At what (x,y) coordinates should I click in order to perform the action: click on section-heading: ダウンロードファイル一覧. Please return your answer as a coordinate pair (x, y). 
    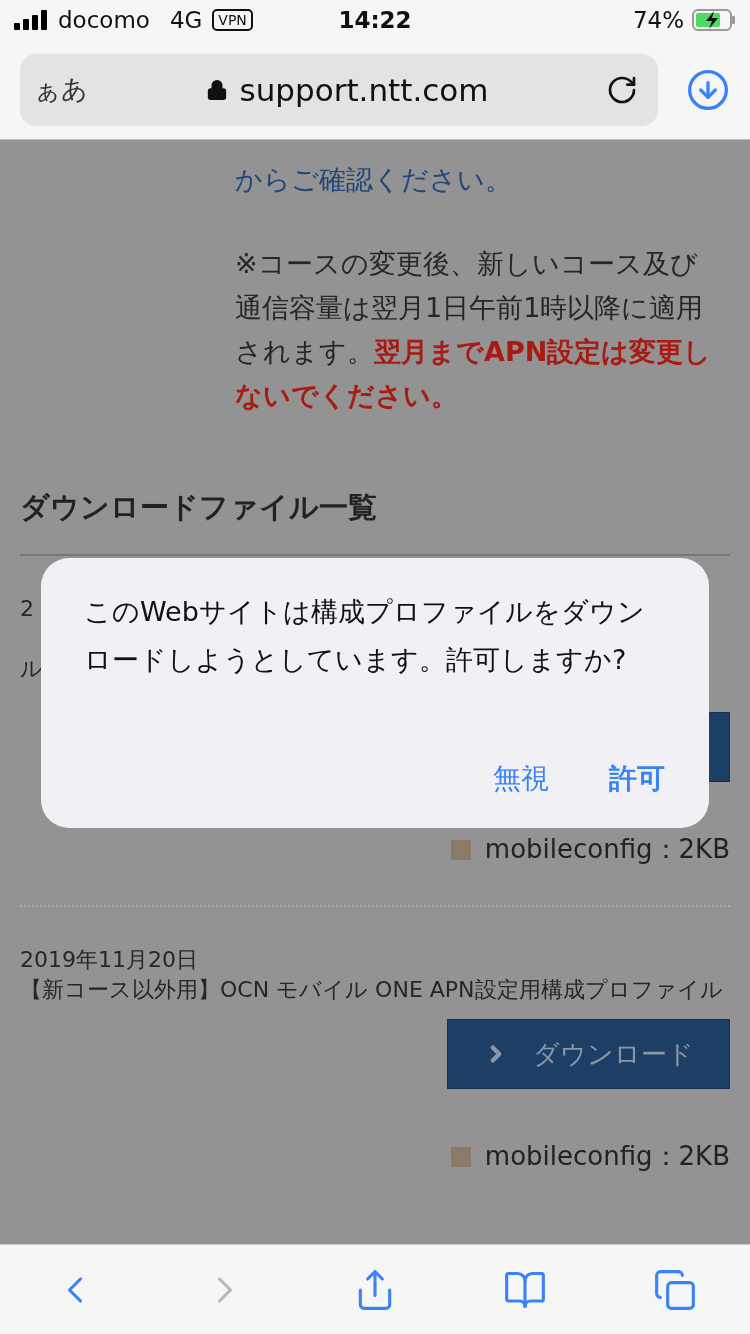
    Looking at the image, I should click on (375, 522).